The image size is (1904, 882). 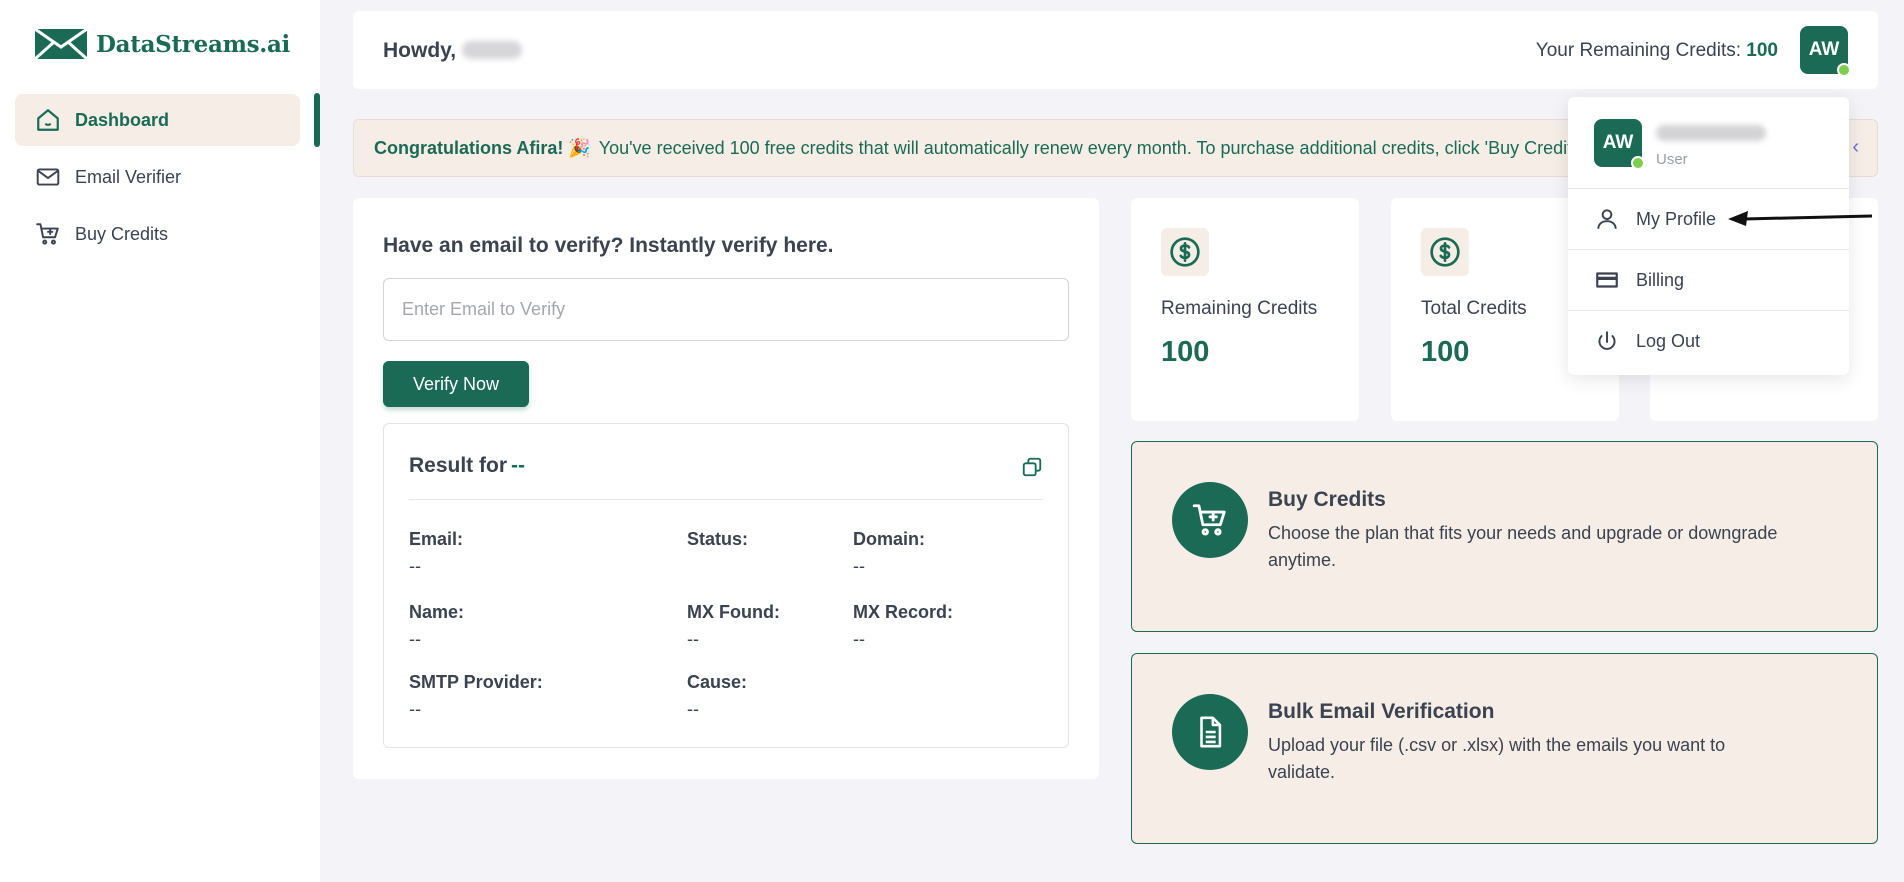 I want to click on banner-highlight: Congratulations Afira! 🎉, so click(x=482, y=147).